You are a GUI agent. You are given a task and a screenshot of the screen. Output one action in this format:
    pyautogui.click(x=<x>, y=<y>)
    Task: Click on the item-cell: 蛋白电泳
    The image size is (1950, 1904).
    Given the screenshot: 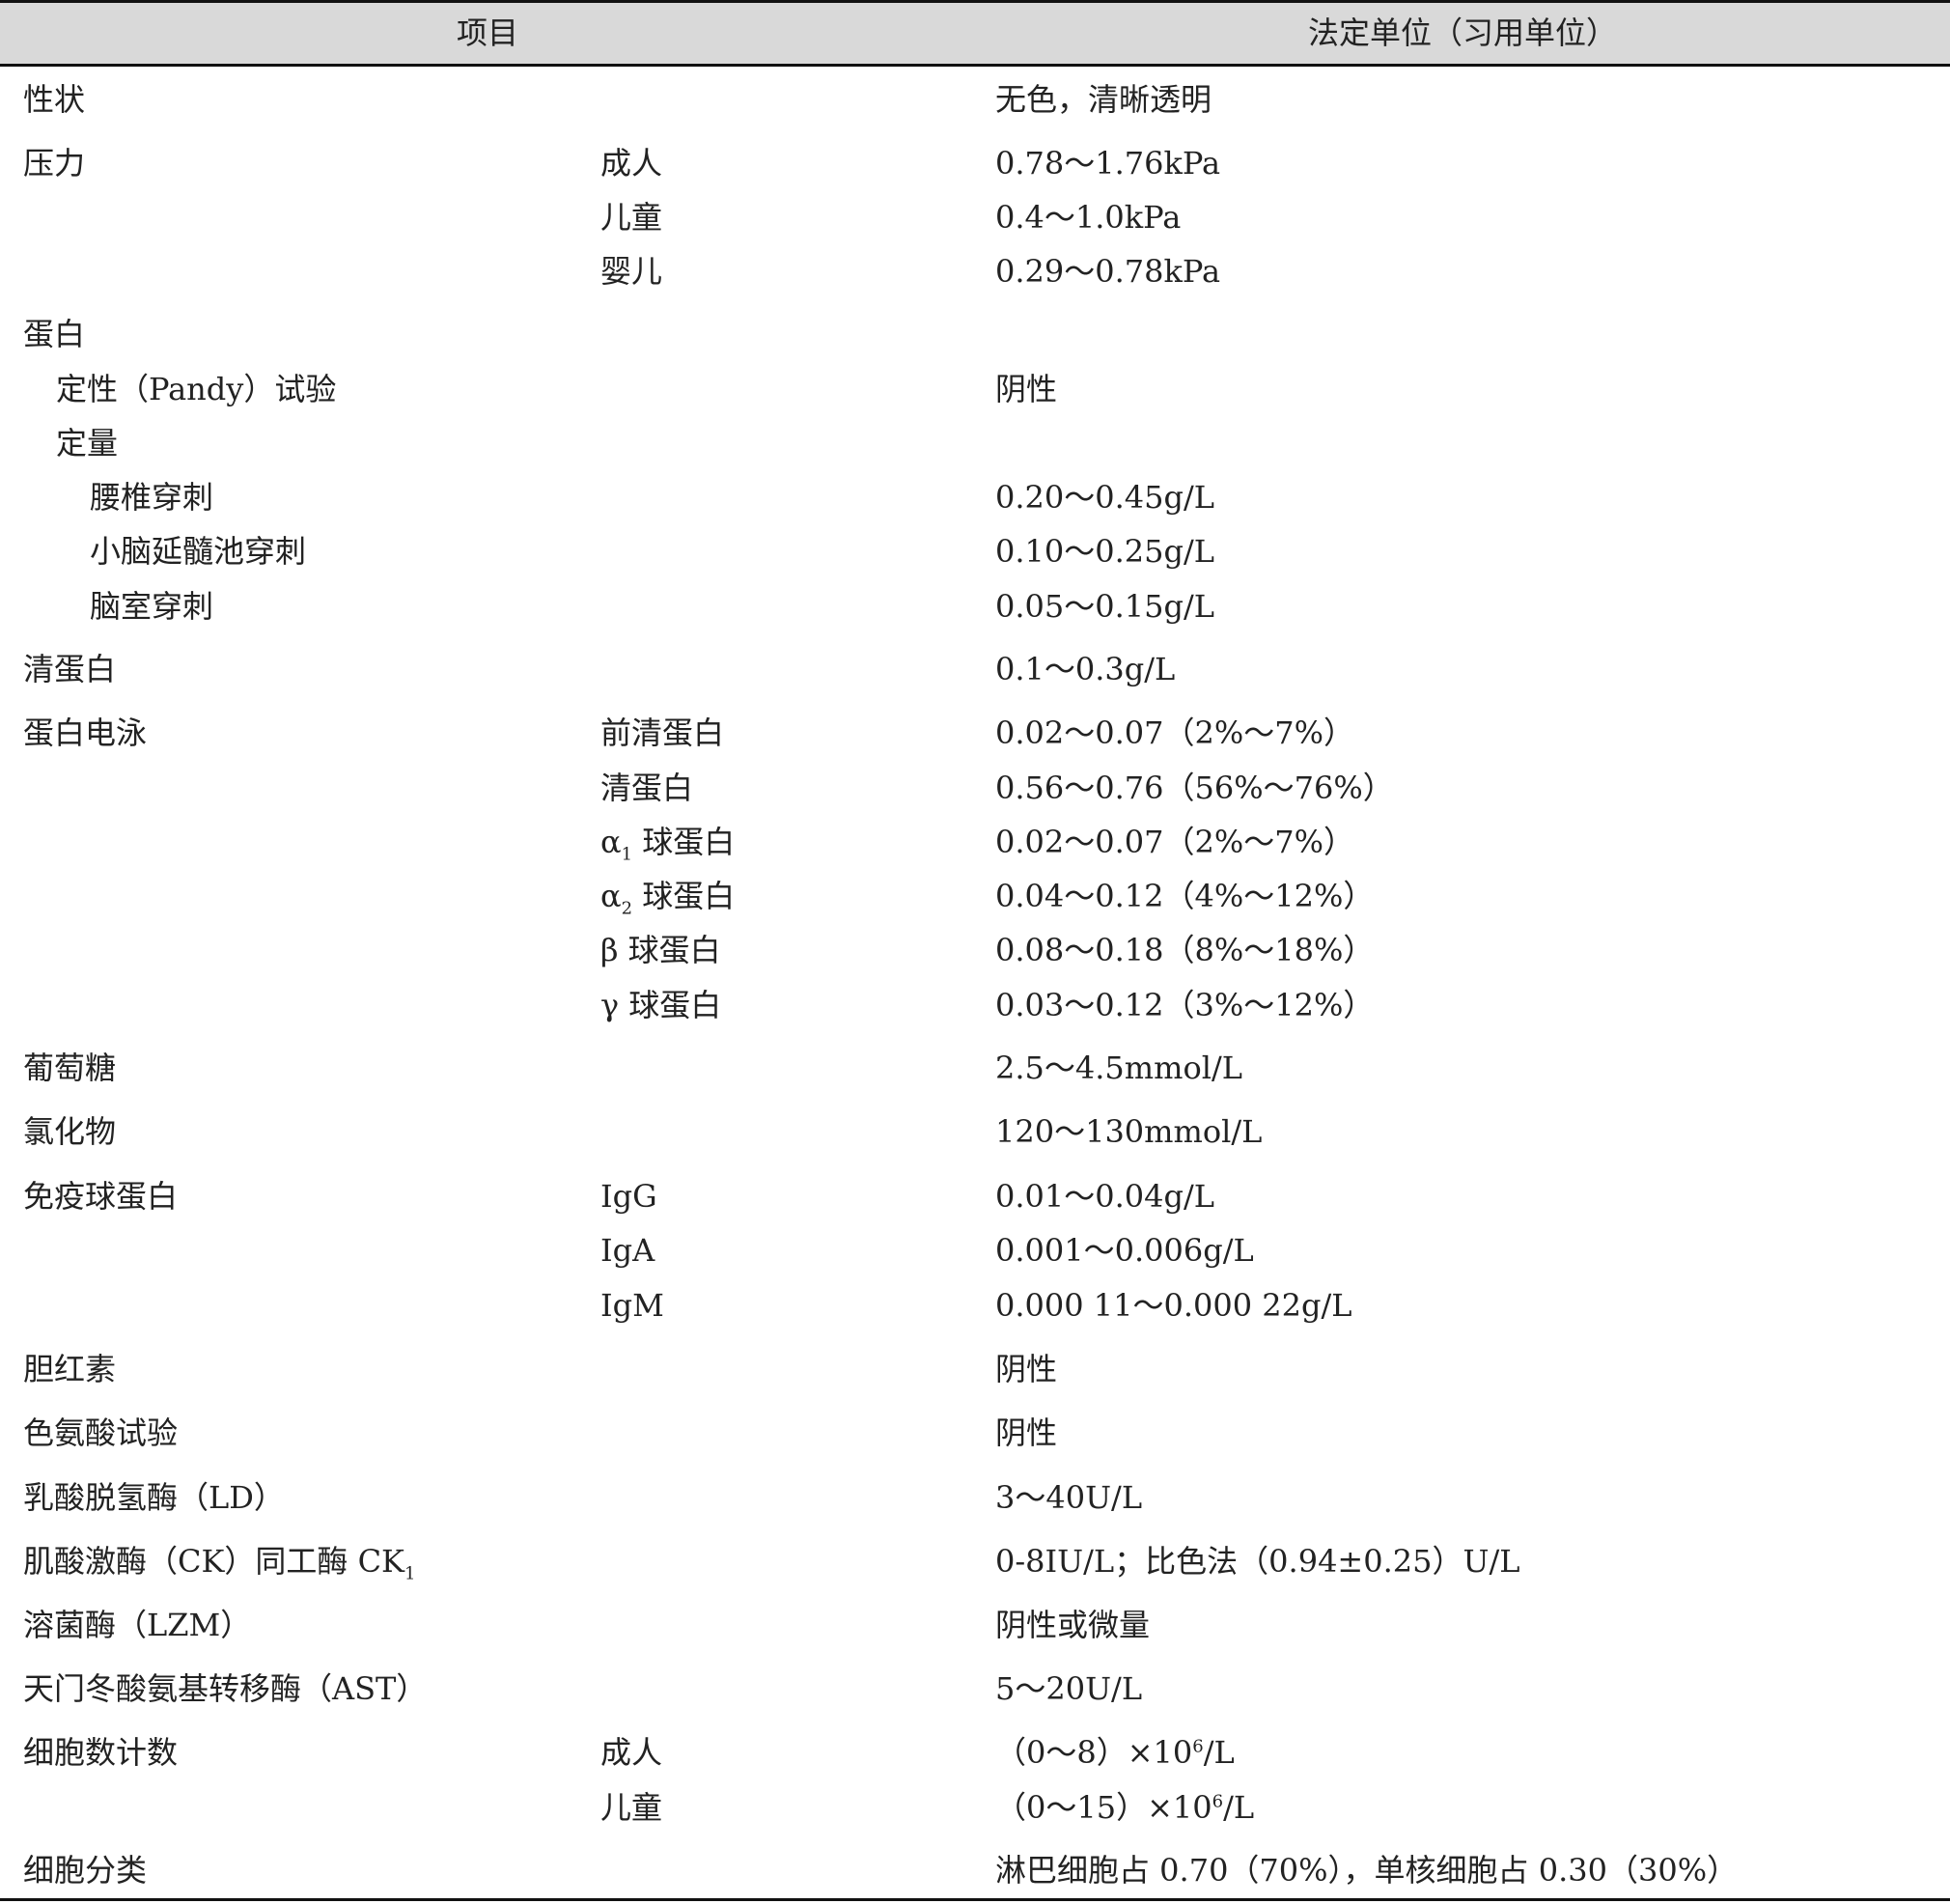 What is the action you would take?
    pyautogui.click(x=85, y=733)
    